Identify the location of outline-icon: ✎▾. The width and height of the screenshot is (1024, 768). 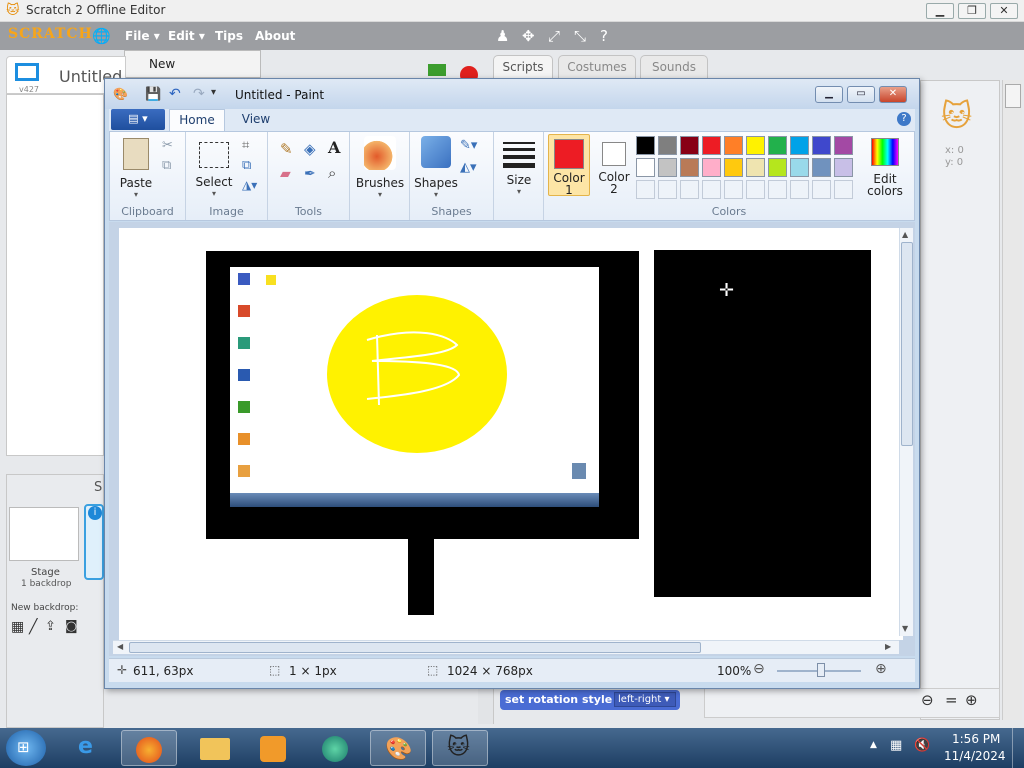
(468, 145).